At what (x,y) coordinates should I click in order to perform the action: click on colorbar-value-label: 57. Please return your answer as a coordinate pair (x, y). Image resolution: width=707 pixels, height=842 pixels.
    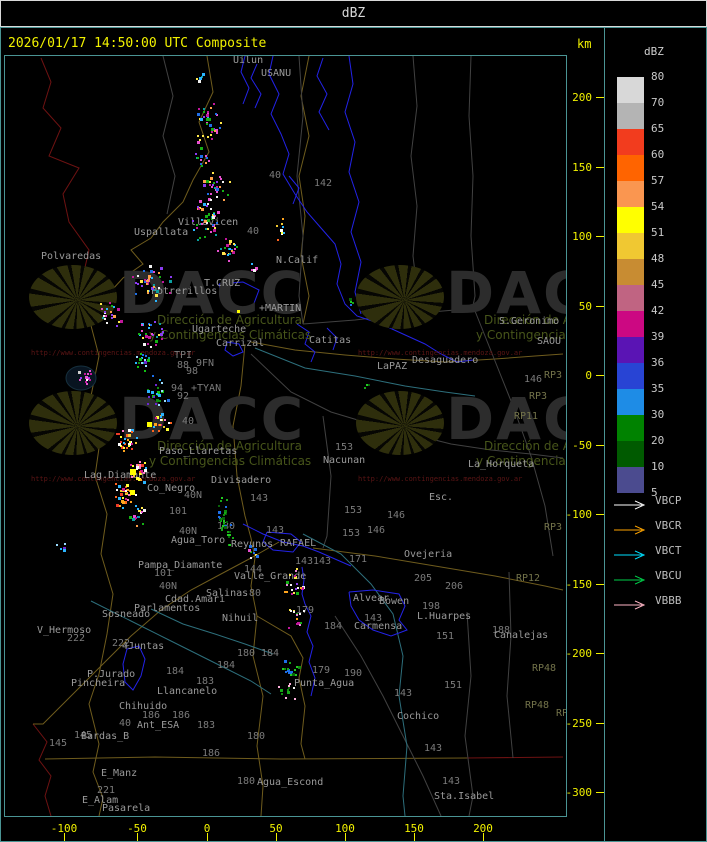
    Looking at the image, I should click on (658, 180).